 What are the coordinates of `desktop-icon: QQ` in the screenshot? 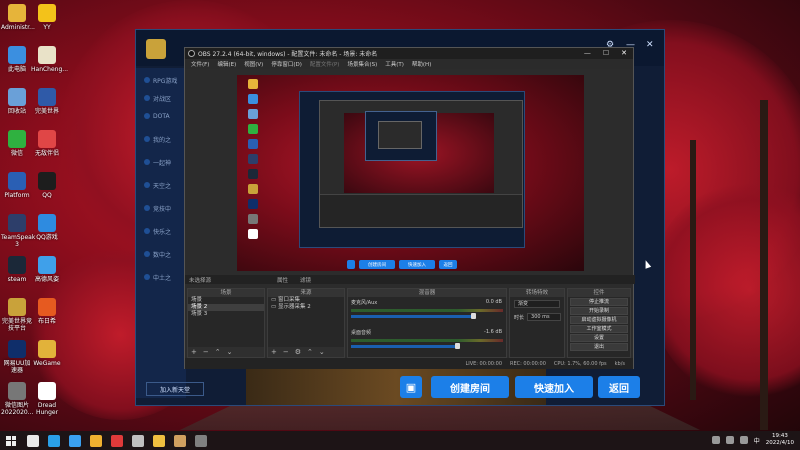 It's located at (47, 185).